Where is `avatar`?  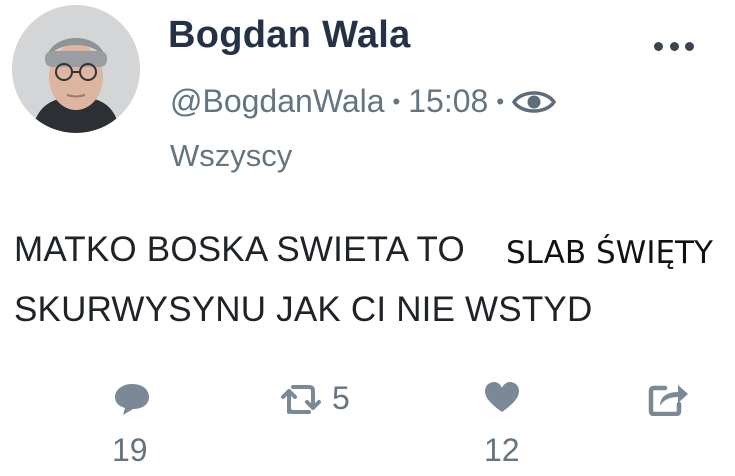 avatar is located at coordinates (76, 69).